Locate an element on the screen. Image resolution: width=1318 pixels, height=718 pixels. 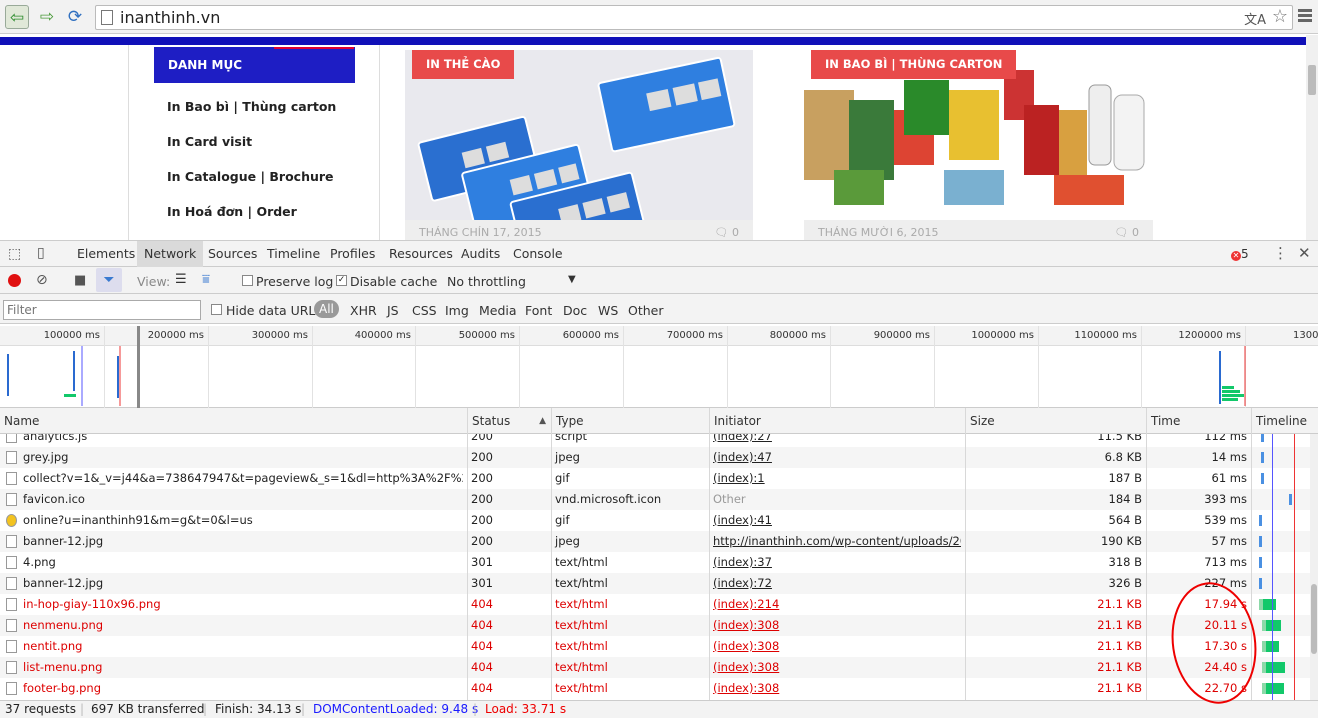
clear-icon: ⊘ is located at coordinates (42, 280).